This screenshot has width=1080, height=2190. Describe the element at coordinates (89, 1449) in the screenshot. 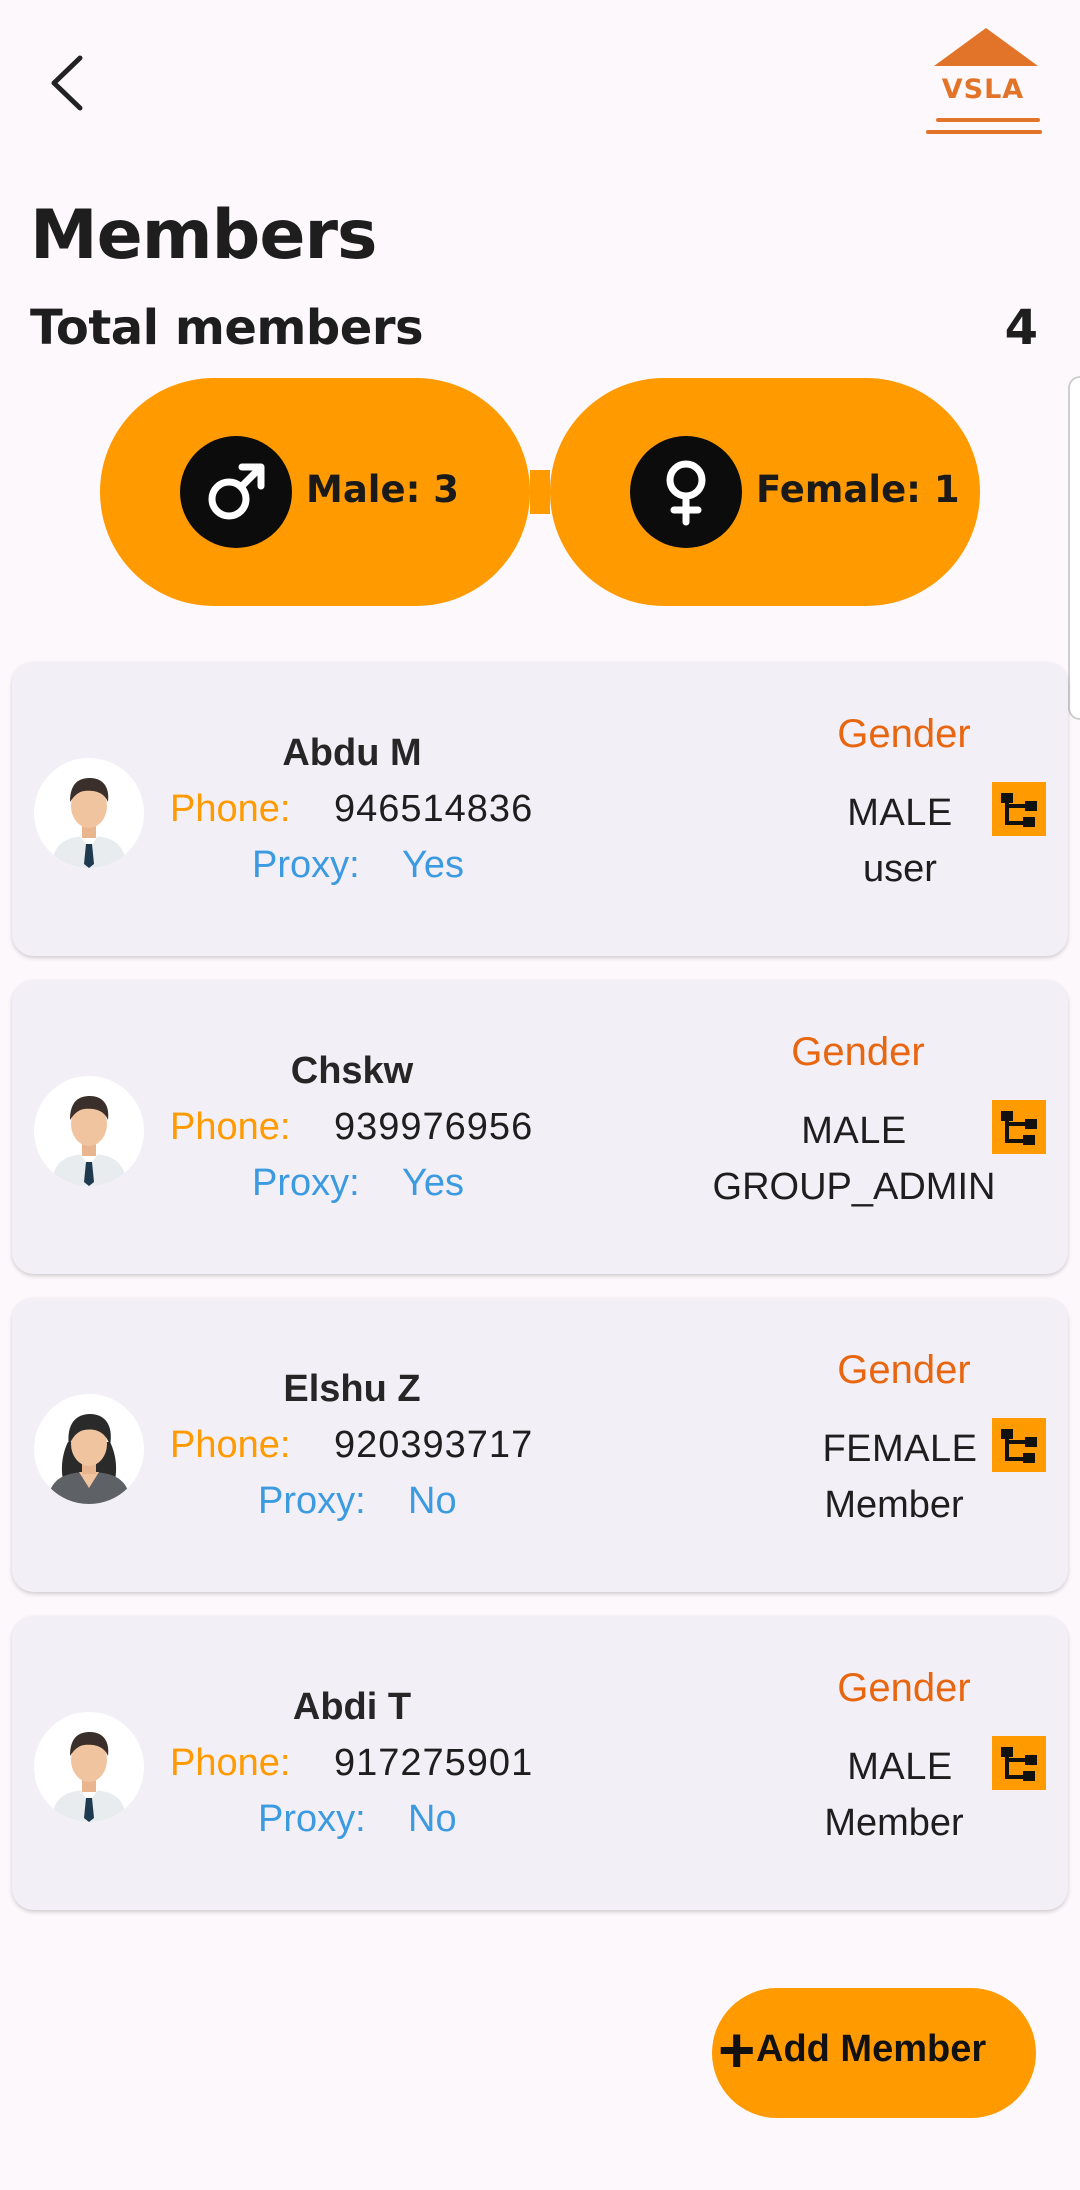

I see `female-avatar-icon` at that location.